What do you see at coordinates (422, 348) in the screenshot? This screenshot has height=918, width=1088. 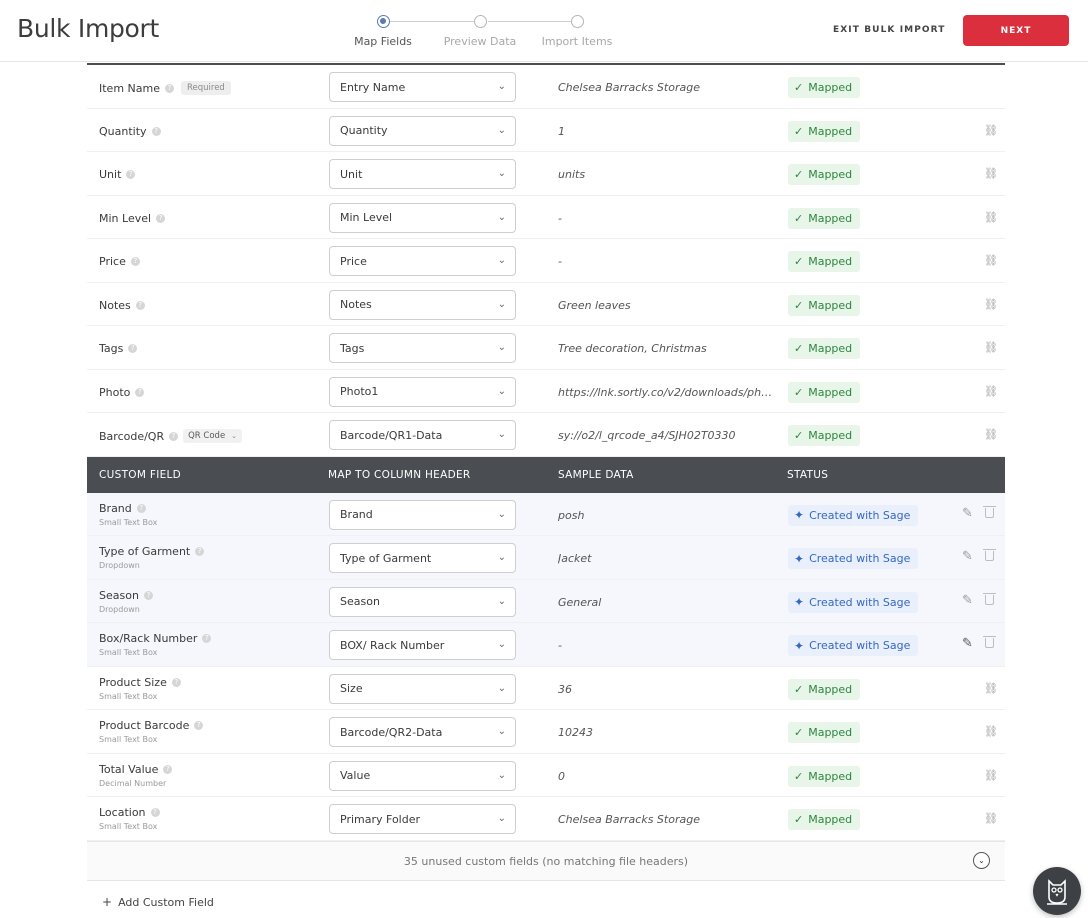 I see `column-header-select: Tags ⌄` at bounding box center [422, 348].